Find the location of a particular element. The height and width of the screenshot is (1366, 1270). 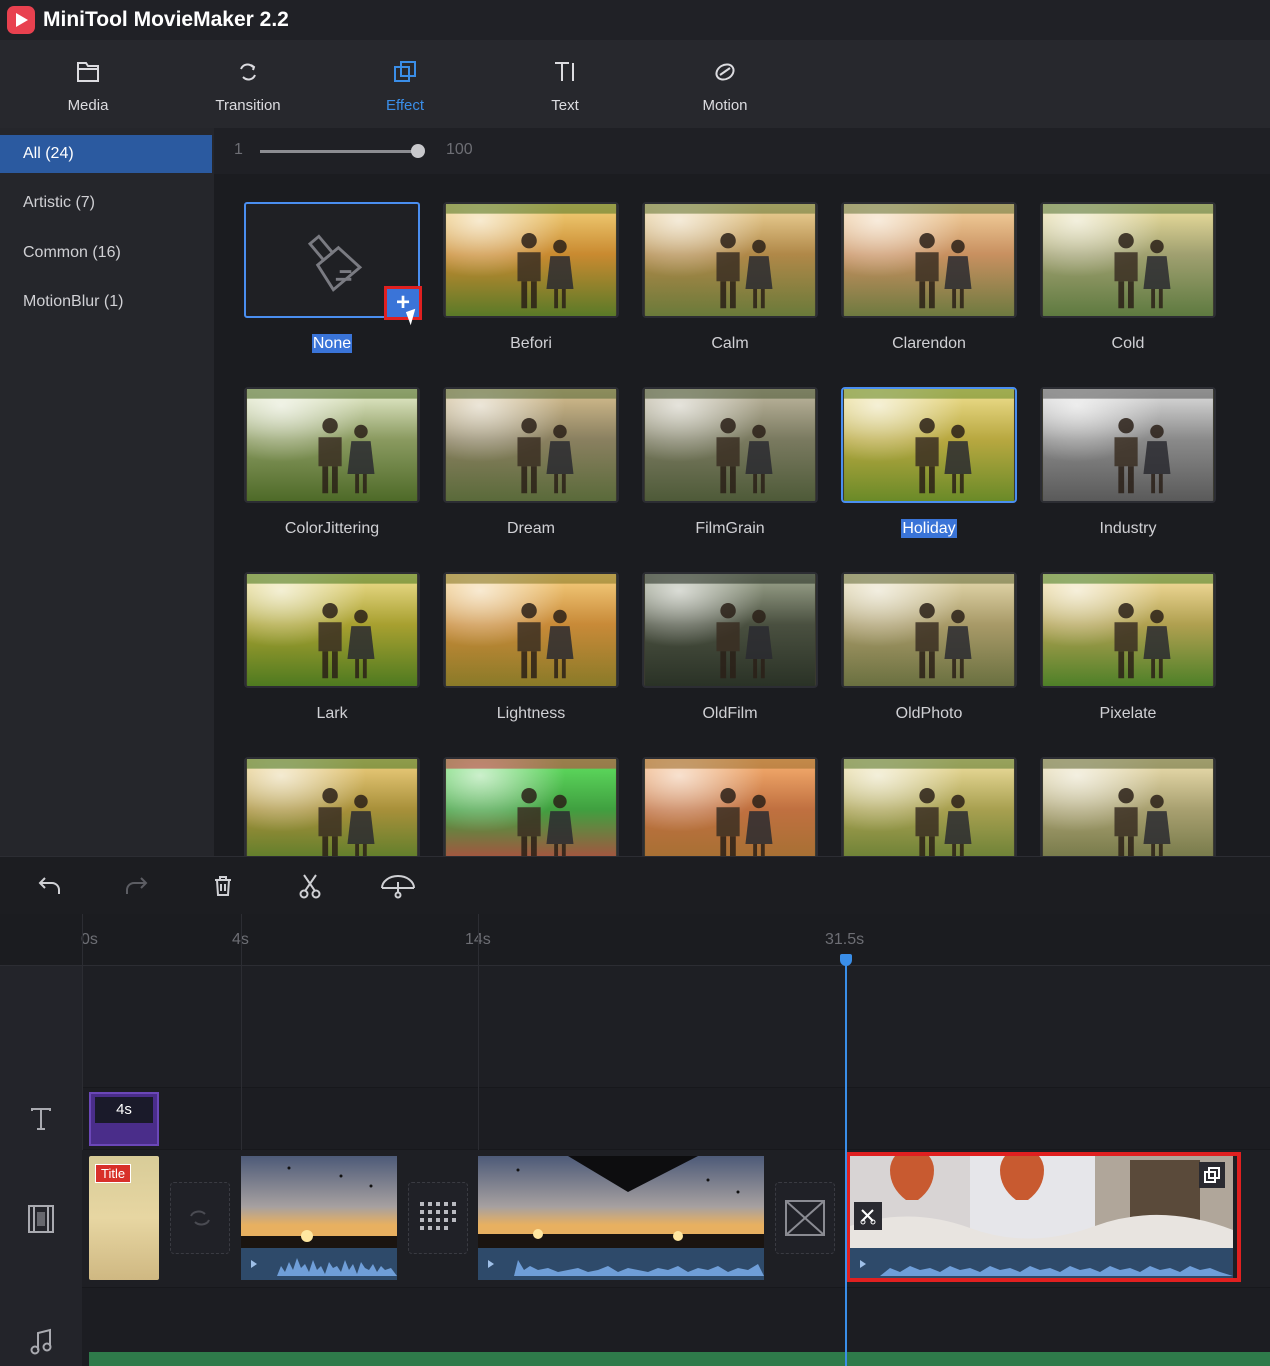

audio-waveform is located at coordinates (319, 1264).